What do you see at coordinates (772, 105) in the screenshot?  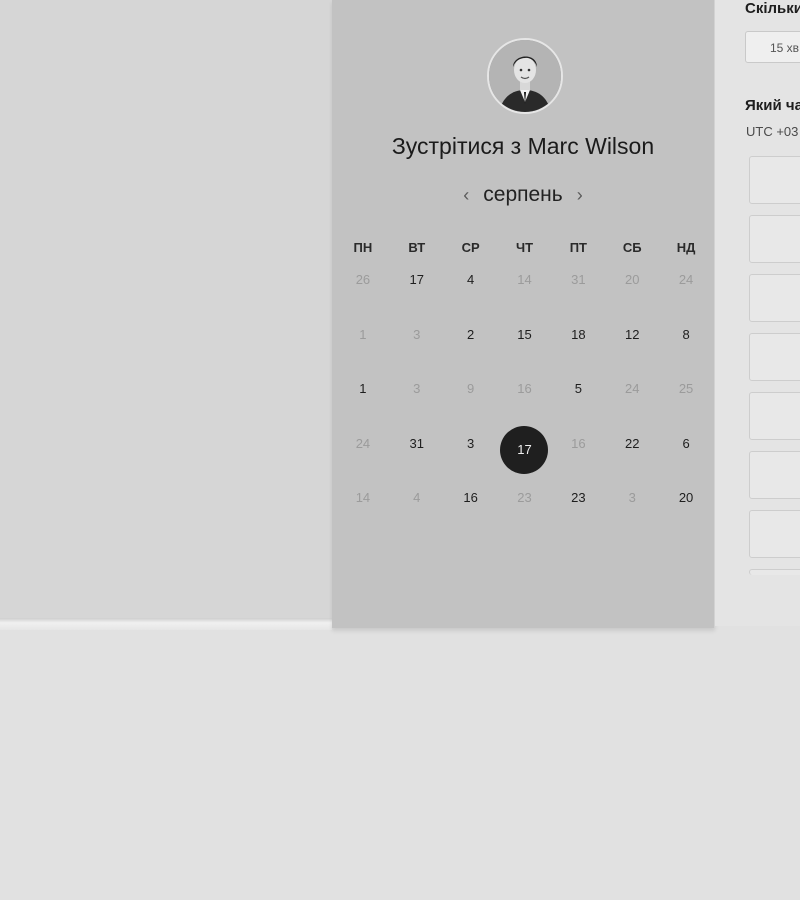 I see `time-question: Який ча` at bounding box center [772, 105].